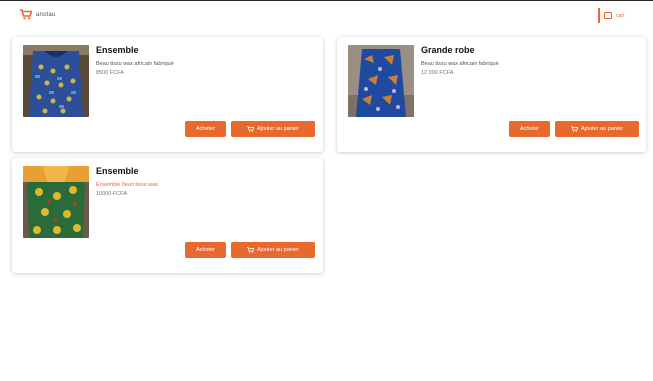 The image size is (653, 381). I want to click on header: anotau cart, so click(326, 15).